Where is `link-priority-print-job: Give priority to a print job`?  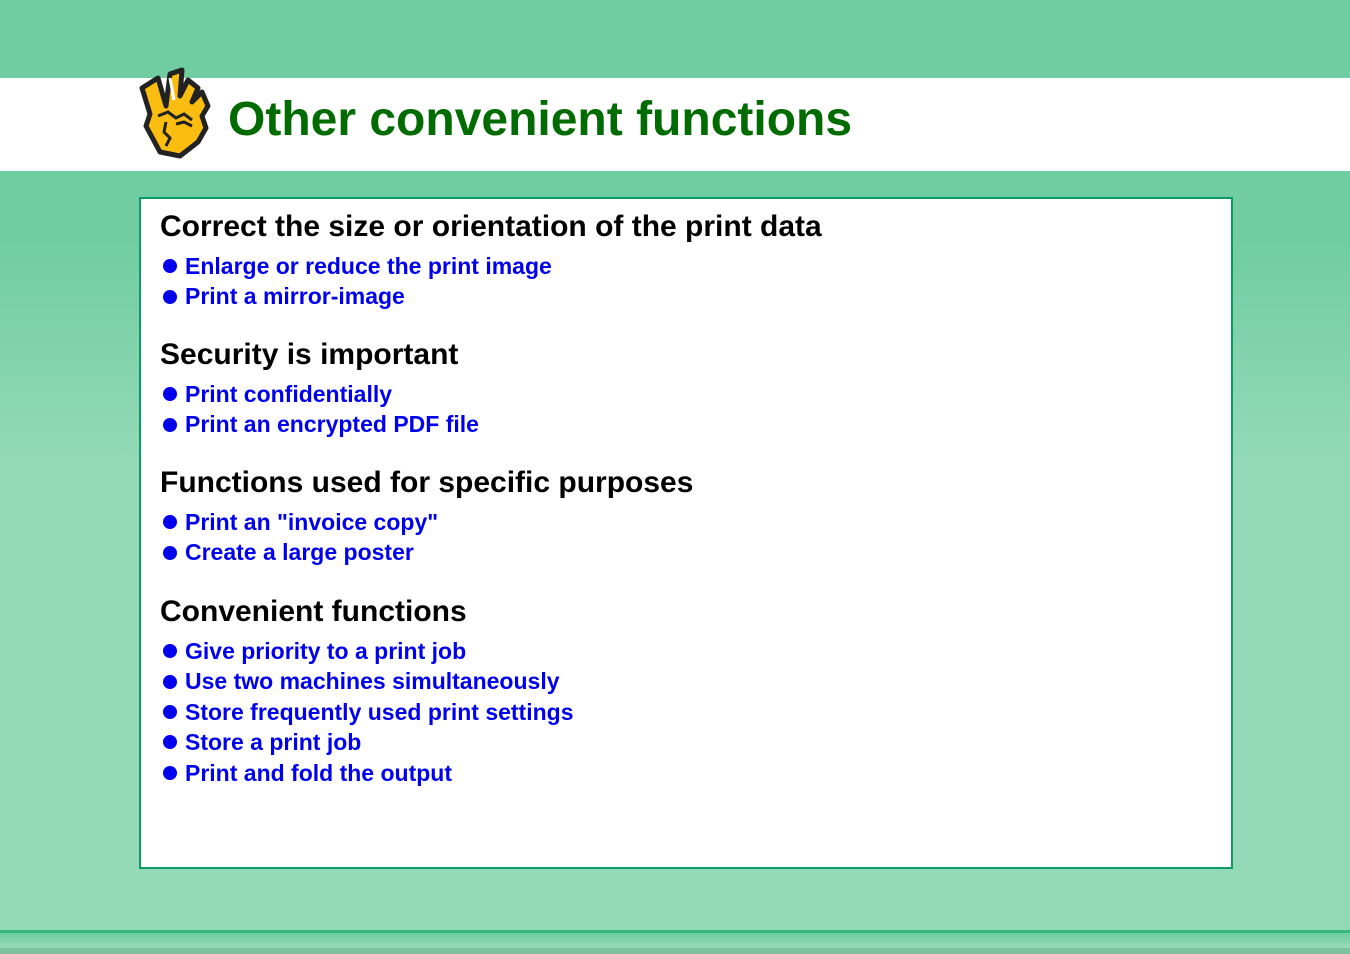 link-priority-print-job: Give priority to a print job is located at coordinates (367, 651).